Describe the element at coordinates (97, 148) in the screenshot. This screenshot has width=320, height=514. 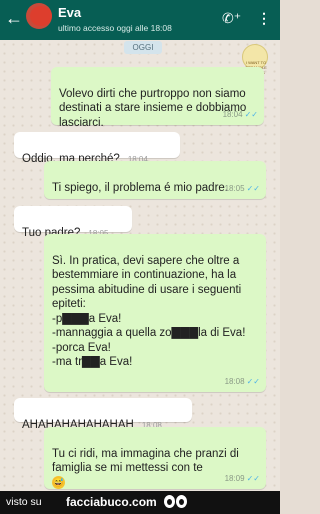
I see `message-bubble-in: Oddio, ma perché? 18:04` at that location.